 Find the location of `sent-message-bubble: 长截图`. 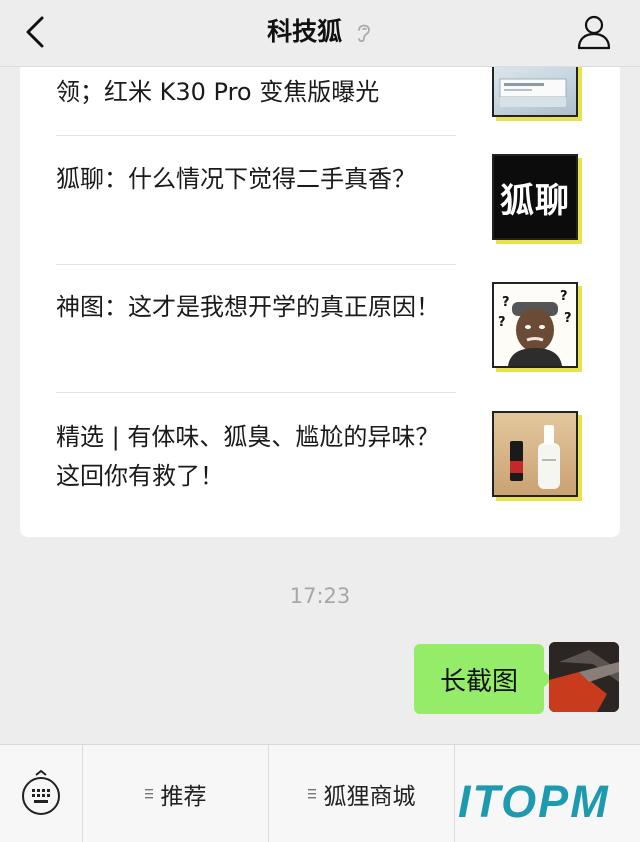

sent-message-bubble: 长截图 is located at coordinates (483, 679).